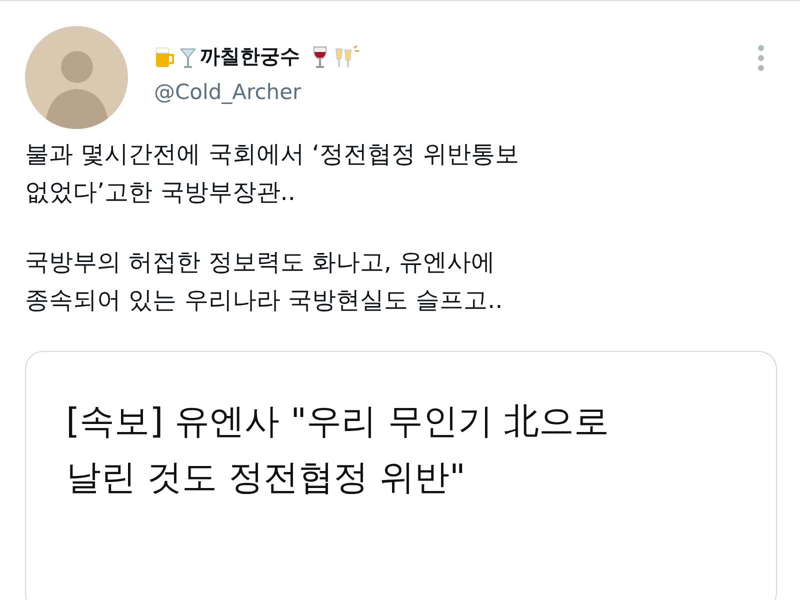  What do you see at coordinates (250, 56) in the screenshot?
I see `display-name: 까칠한궁수` at bounding box center [250, 56].